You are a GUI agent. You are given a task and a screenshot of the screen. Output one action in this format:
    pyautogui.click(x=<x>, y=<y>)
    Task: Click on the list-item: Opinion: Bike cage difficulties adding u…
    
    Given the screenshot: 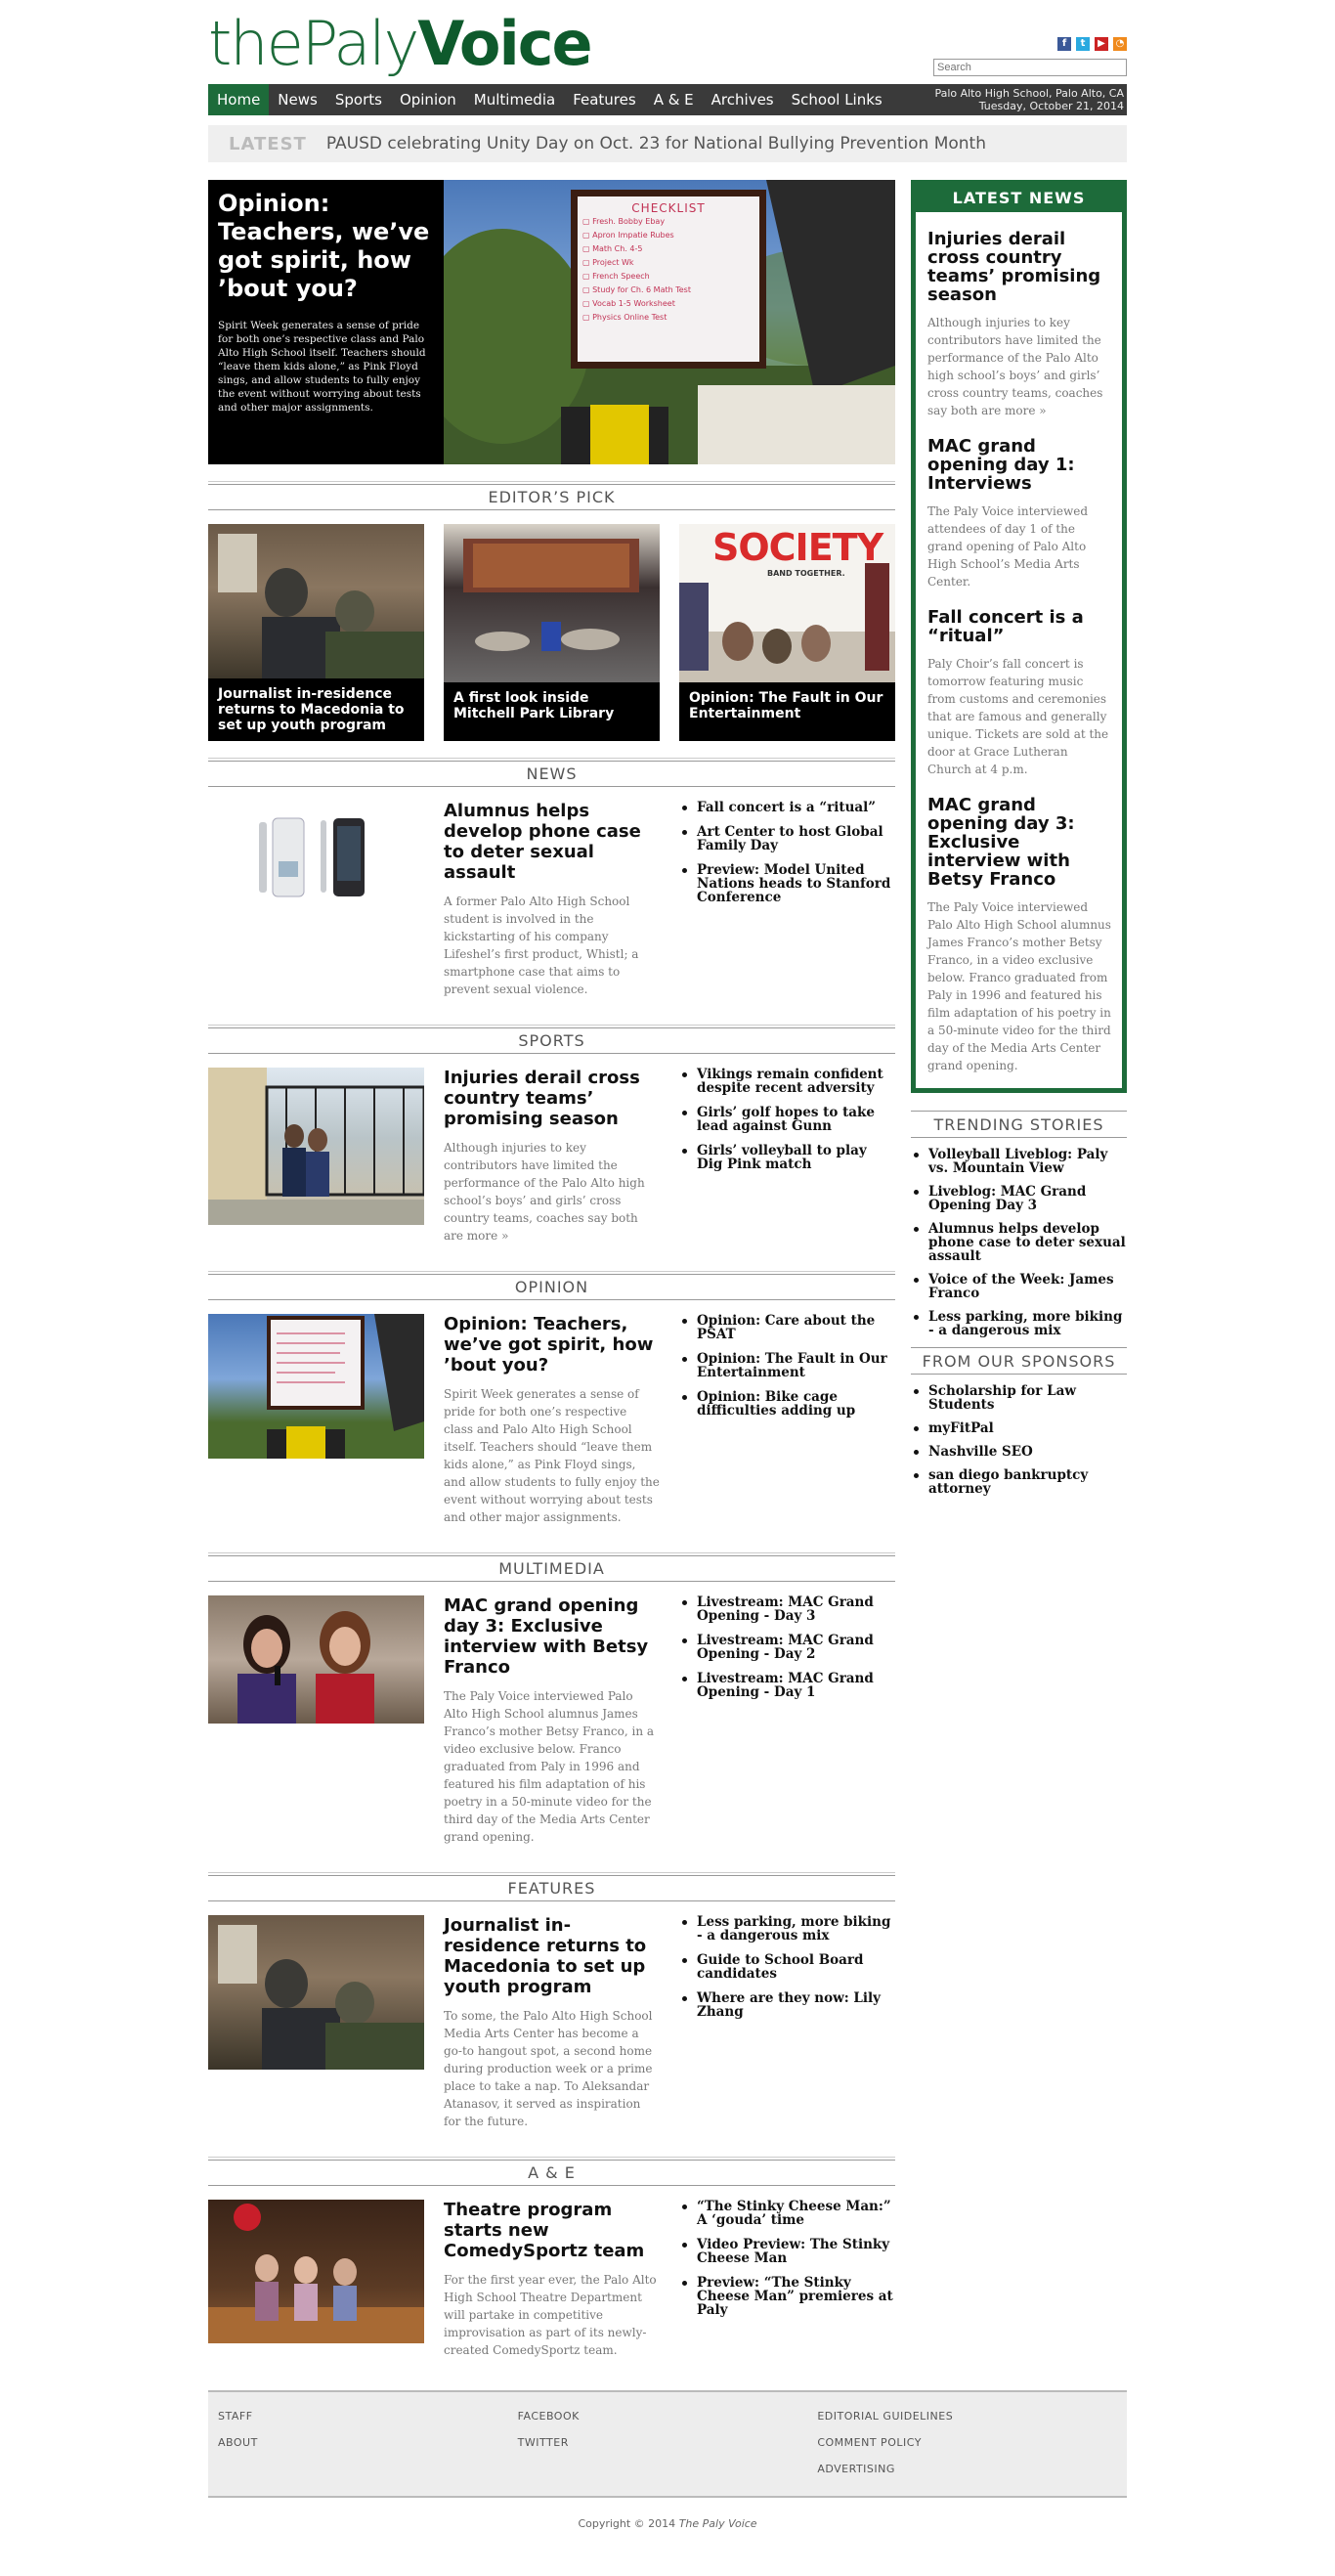 What is the action you would take?
    pyautogui.click(x=787, y=1404)
    